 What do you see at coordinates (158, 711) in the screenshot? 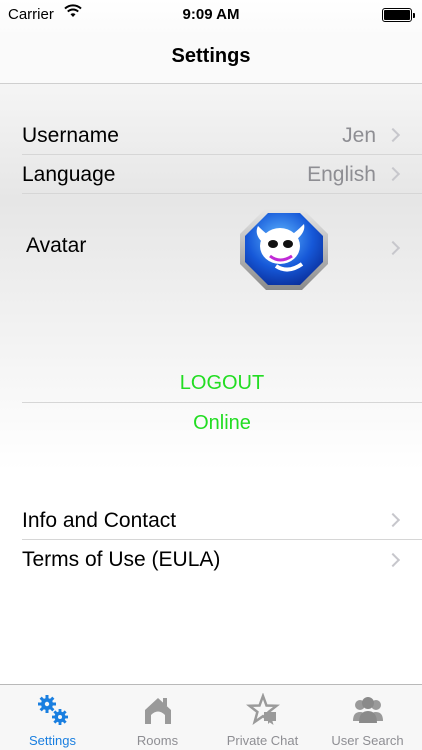
I see `house-icon` at bounding box center [158, 711].